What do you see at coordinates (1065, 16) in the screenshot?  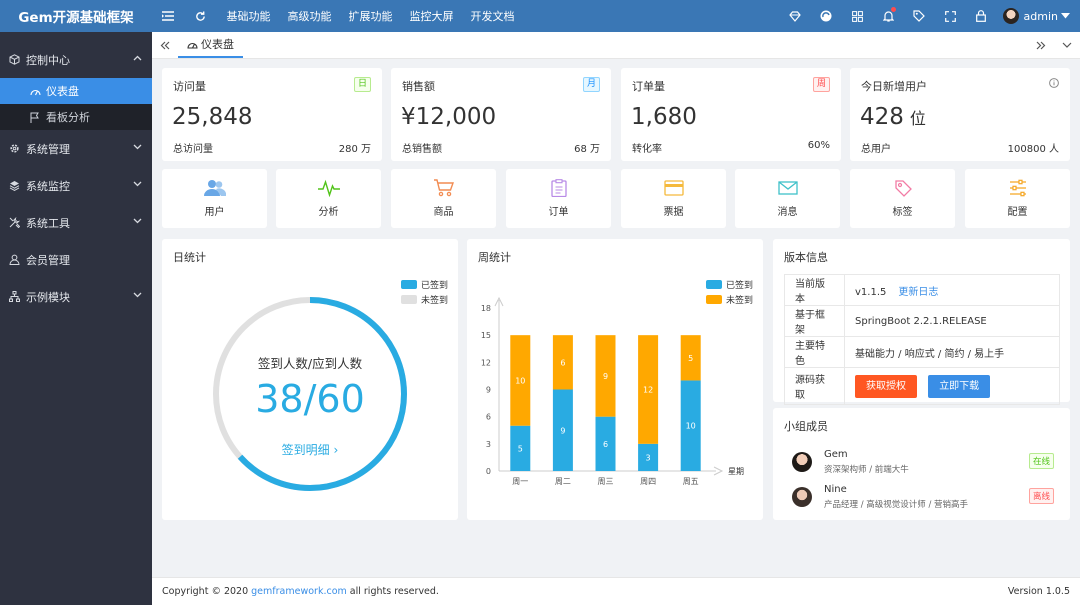 I see `caret-down-icon` at bounding box center [1065, 16].